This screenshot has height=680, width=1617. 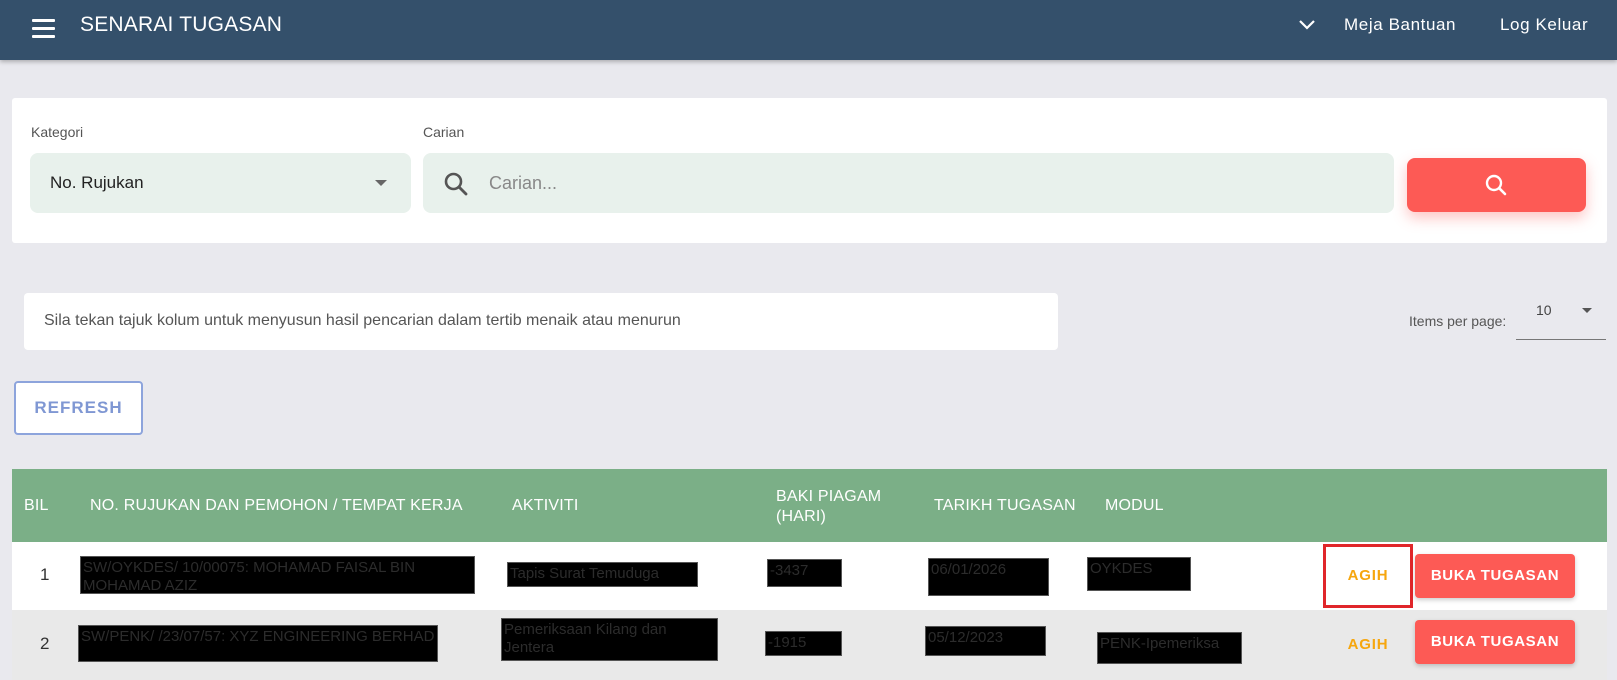 What do you see at coordinates (1139, 574) in the screenshot?
I see `modul-cell-redacted: OYKDES` at bounding box center [1139, 574].